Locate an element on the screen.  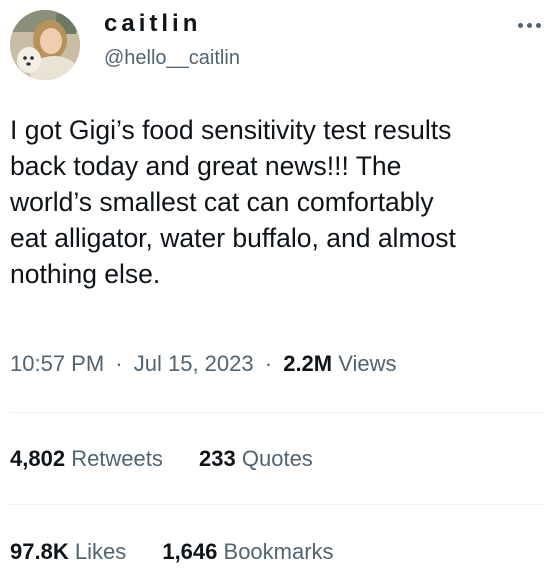
stats-row-likes: 97.8K Likes 1,646 Bookmarks is located at coordinates (187, 552).